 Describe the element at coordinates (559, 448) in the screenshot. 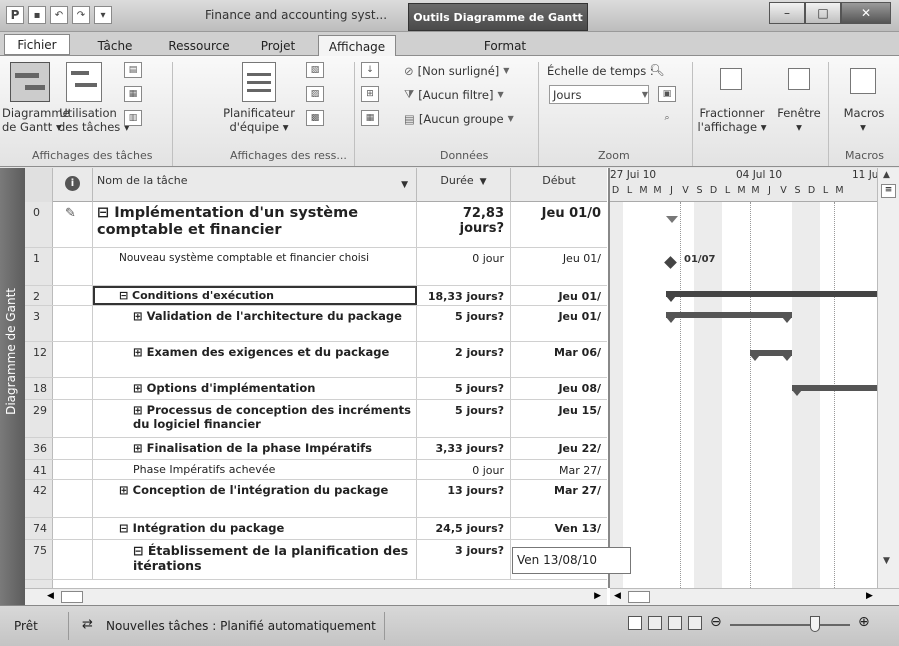

I see `task-start: Jeu 22/` at that location.